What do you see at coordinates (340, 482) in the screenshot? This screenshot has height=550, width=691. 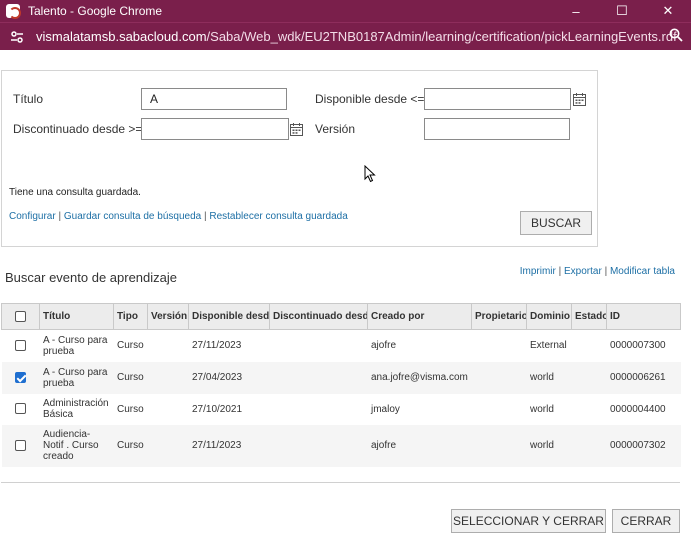 I see `table-divider` at bounding box center [340, 482].